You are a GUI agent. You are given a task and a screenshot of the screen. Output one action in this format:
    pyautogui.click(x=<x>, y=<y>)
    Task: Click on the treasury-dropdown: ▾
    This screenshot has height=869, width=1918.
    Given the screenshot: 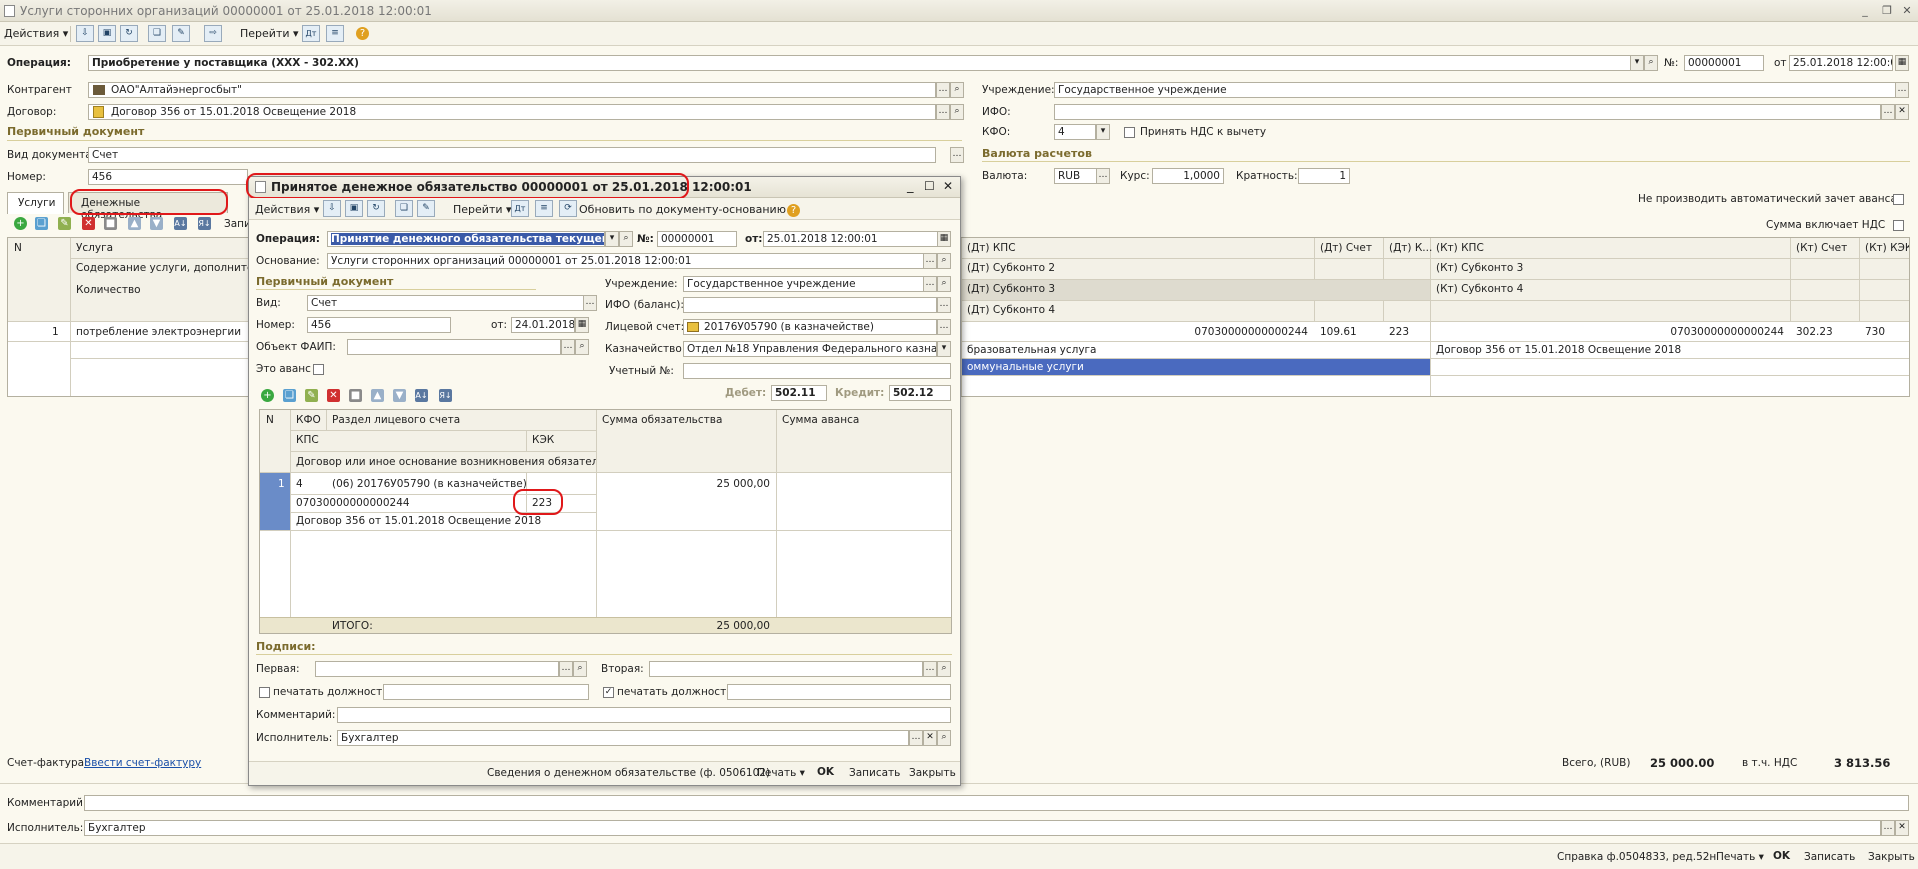 What is the action you would take?
    pyautogui.click(x=944, y=349)
    